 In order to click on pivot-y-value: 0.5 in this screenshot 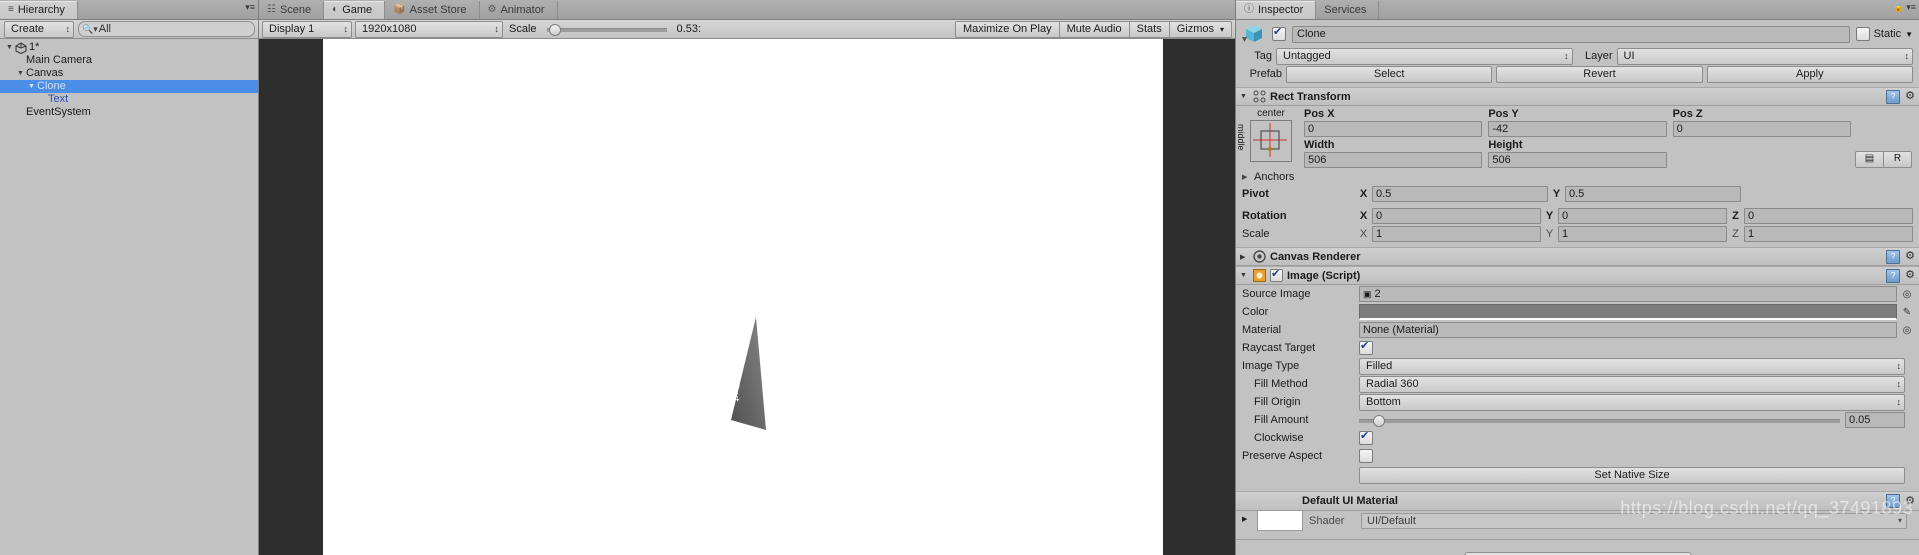, I will do `click(1577, 193)`.